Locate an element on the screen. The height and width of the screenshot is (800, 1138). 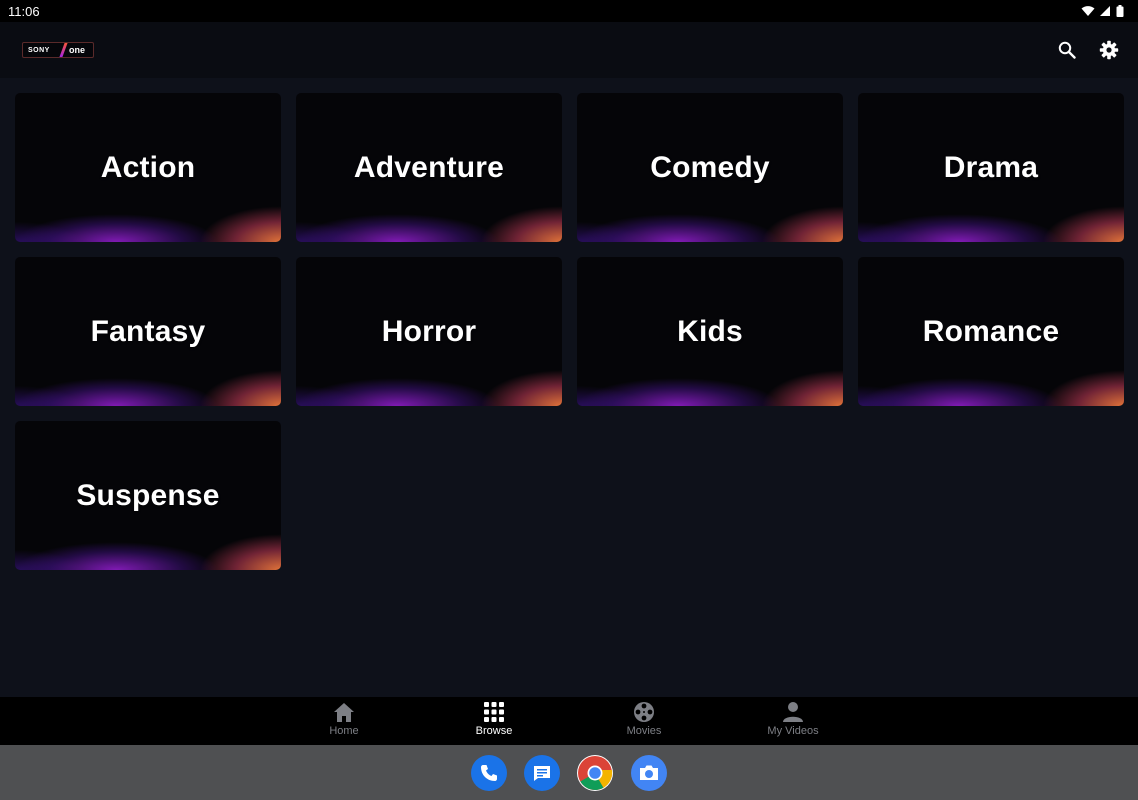
chrome-app-button is located at coordinates (595, 773).